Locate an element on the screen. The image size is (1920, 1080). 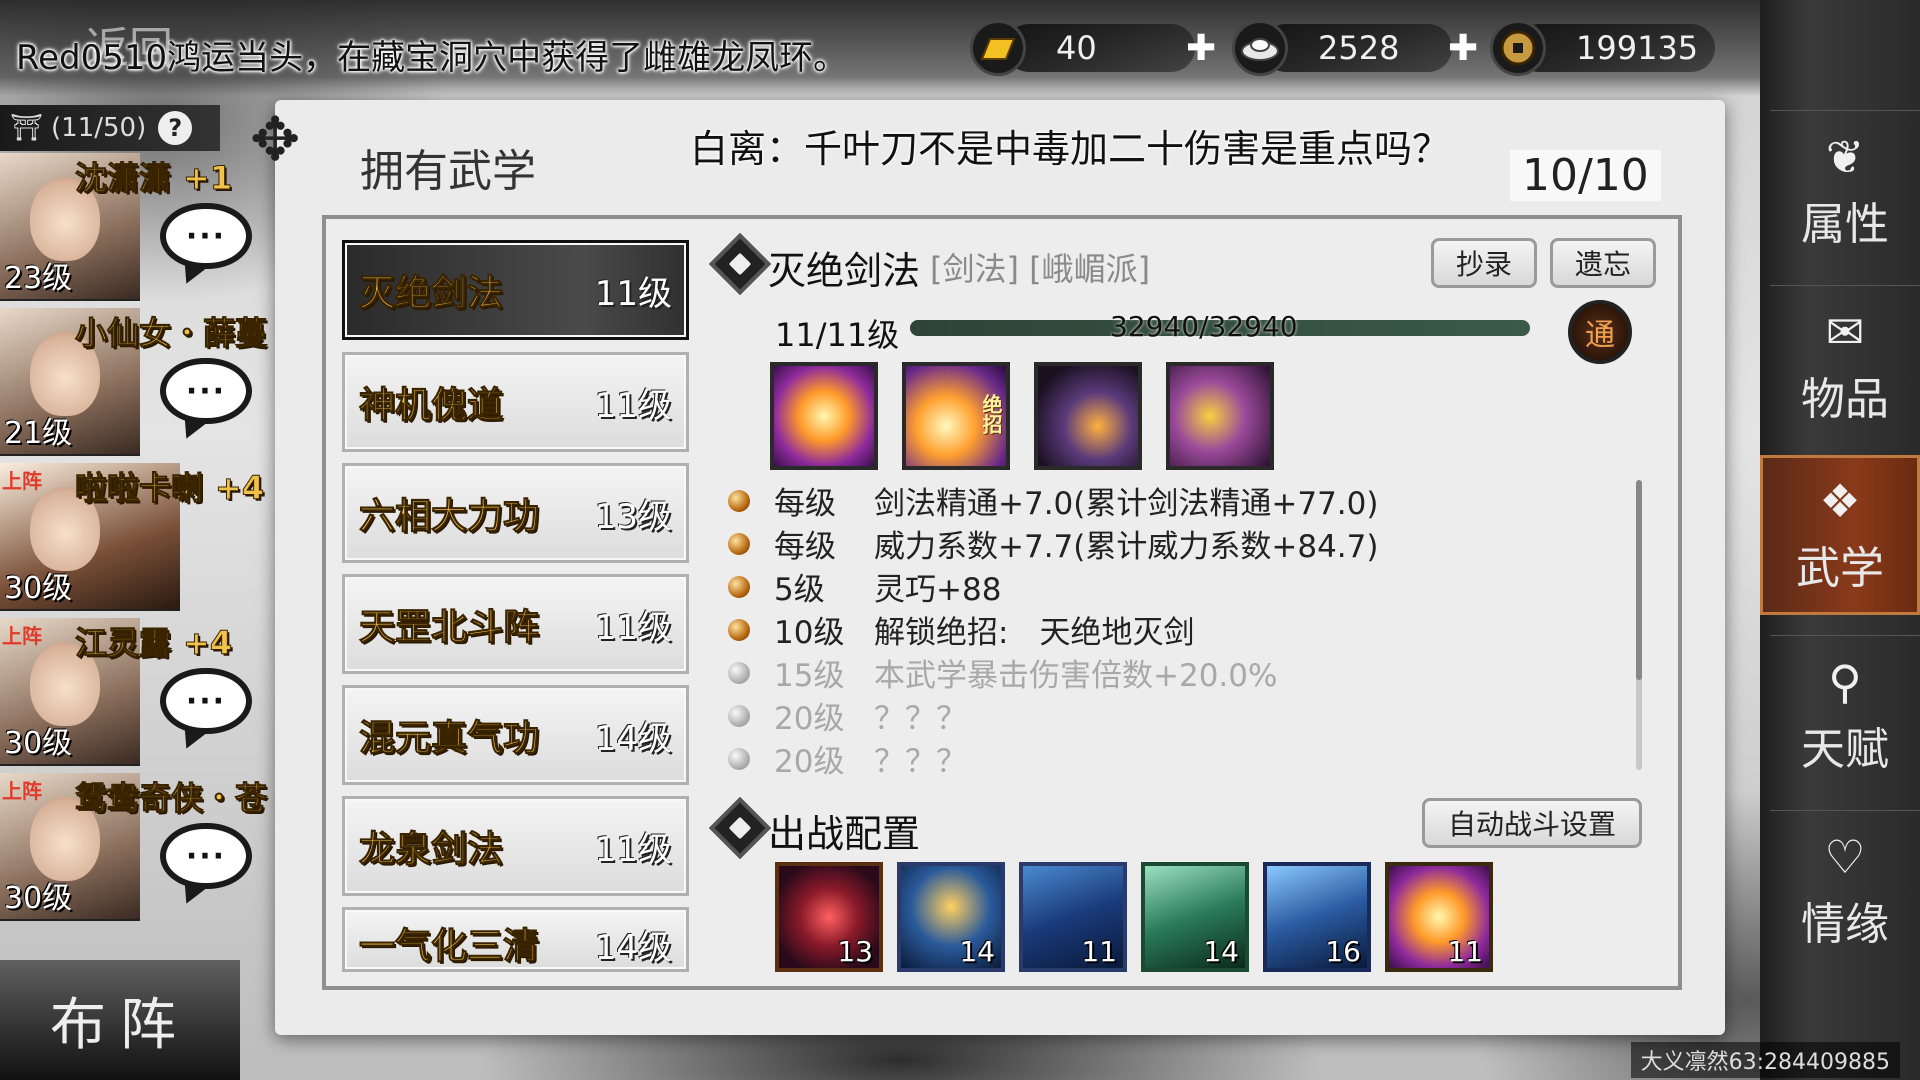
effect-row-locked: 20级 ？？？ is located at coordinates (847, 758).